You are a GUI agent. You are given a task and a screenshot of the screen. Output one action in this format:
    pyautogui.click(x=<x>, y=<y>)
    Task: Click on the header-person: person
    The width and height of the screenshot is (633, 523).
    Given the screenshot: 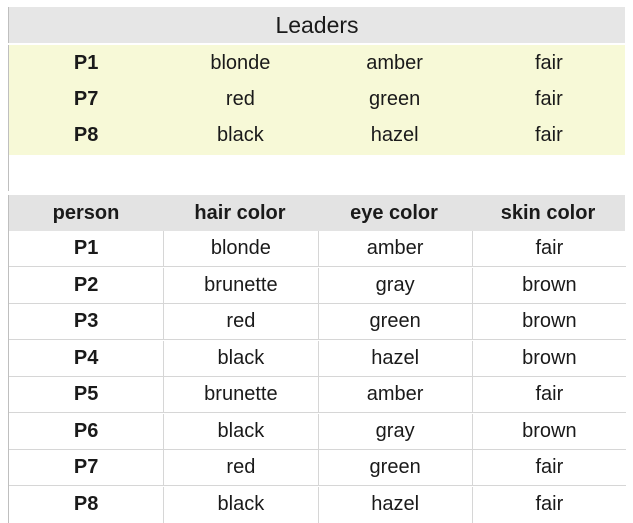 What is the action you would take?
    pyautogui.click(x=86, y=213)
    